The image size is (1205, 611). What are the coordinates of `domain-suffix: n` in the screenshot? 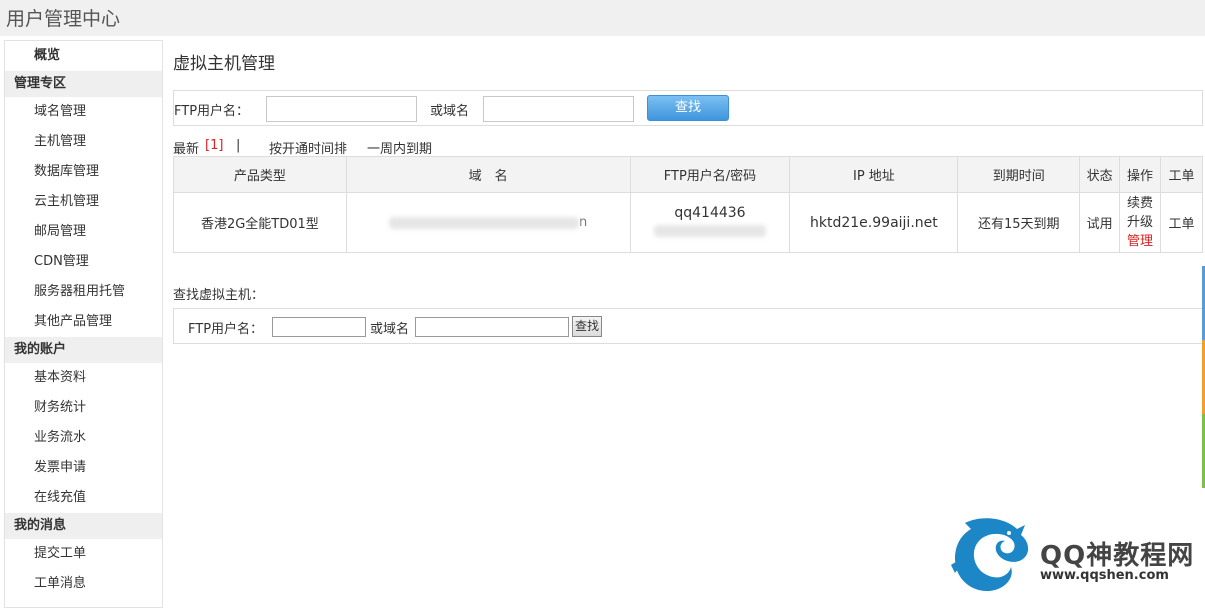 It's located at (583, 222).